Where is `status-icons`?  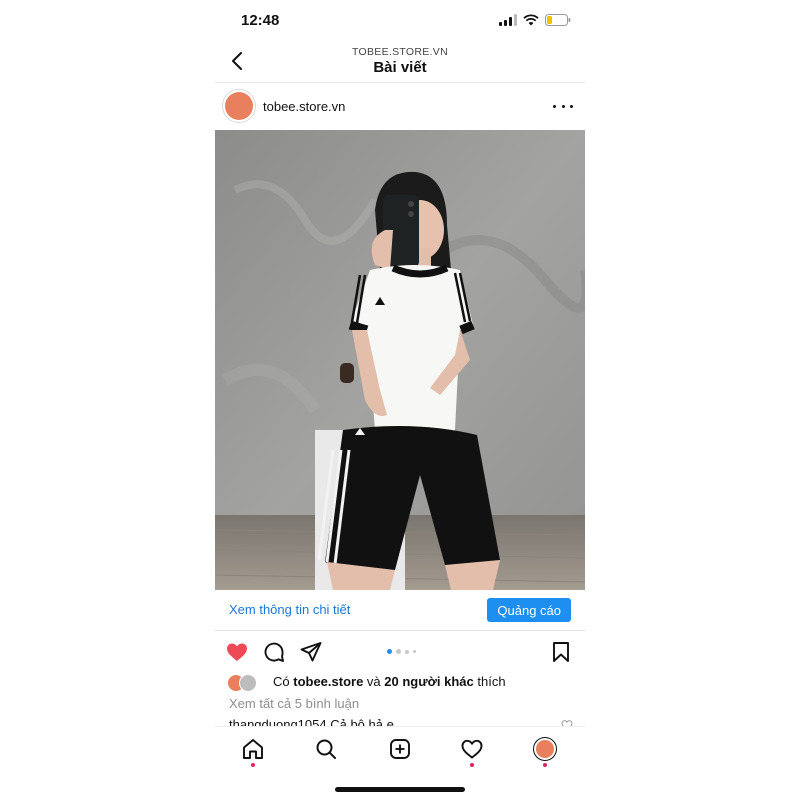
status-icons is located at coordinates (535, 20).